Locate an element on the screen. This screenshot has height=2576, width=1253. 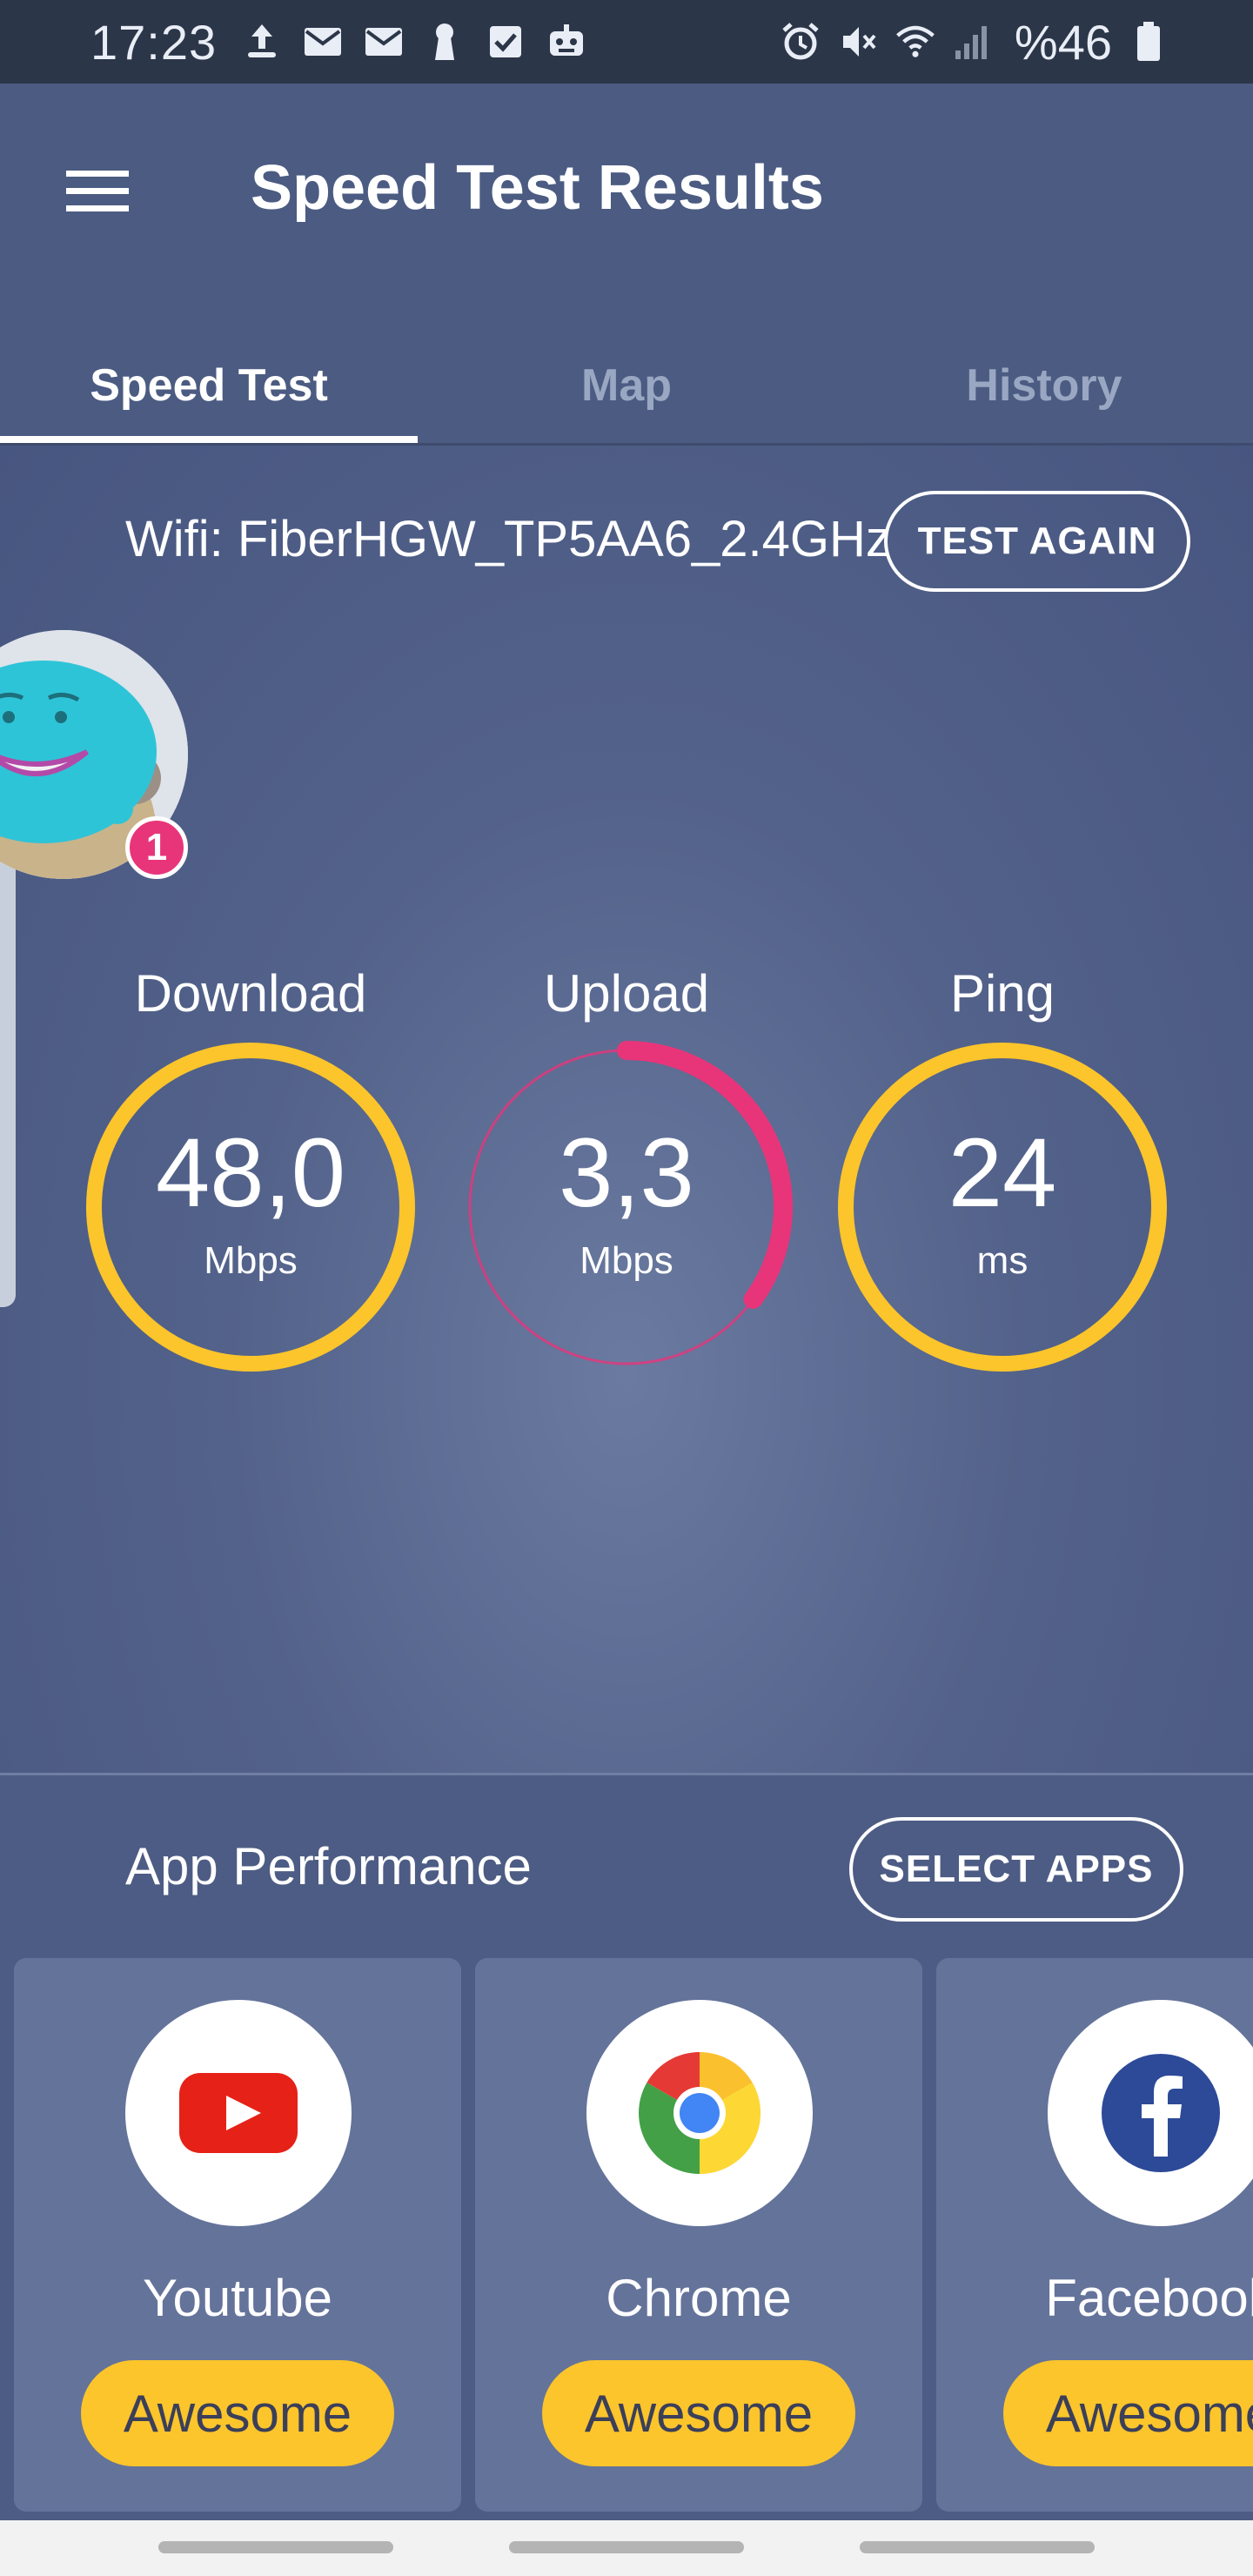
upload-title: Upload is located at coordinates (626, 993).